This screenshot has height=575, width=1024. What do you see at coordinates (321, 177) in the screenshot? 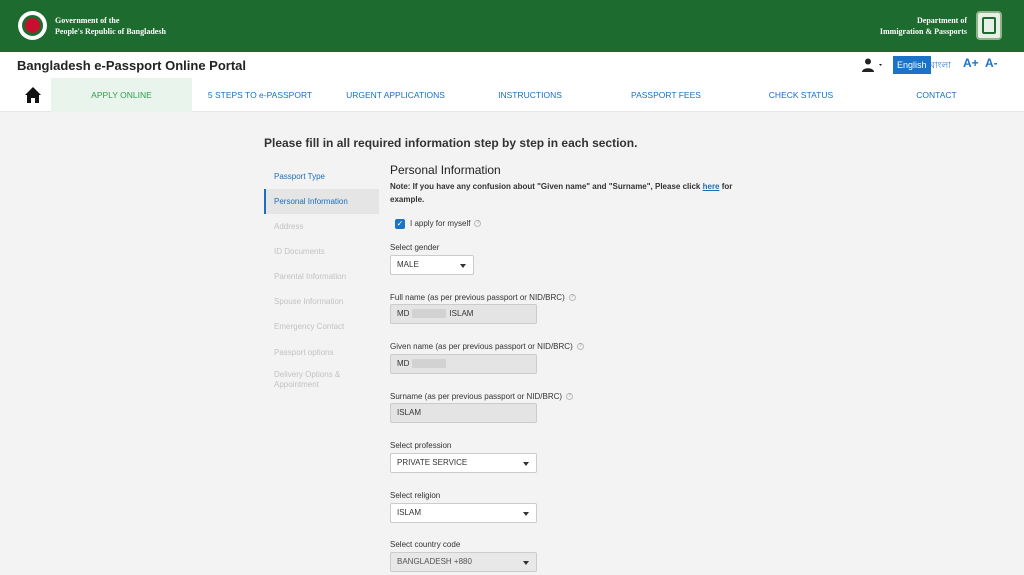
I see `step-passport-type: Passport Type` at bounding box center [321, 177].